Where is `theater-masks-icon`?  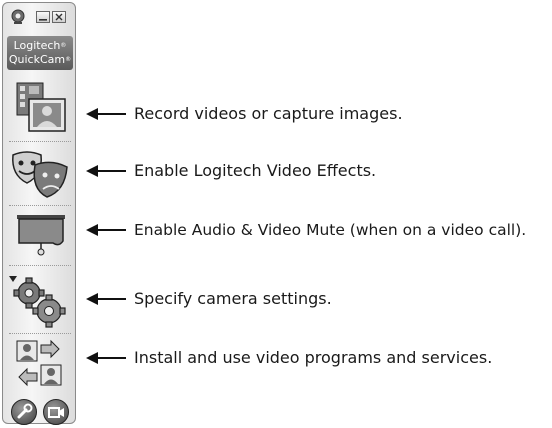 theater-masks-icon is located at coordinates (40, 174).